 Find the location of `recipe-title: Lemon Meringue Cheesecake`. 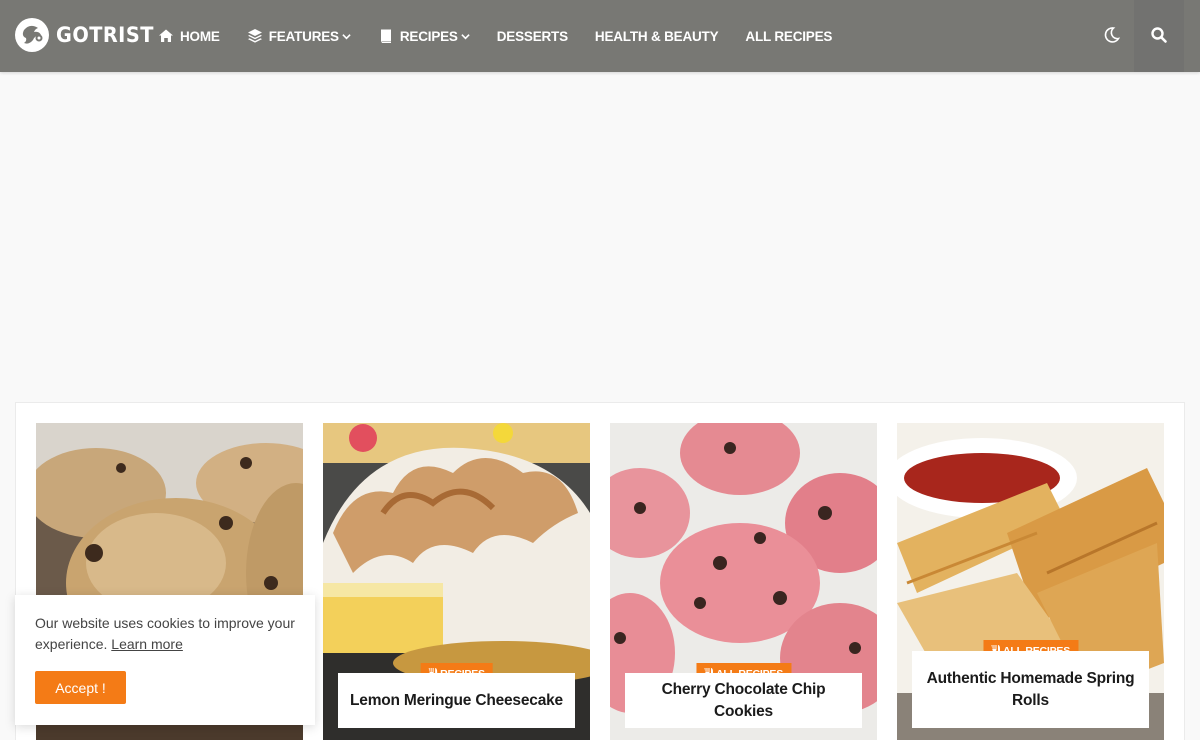

recipe-title: Lemon Meringue Cheesecake is located at coordinates (456, 701).